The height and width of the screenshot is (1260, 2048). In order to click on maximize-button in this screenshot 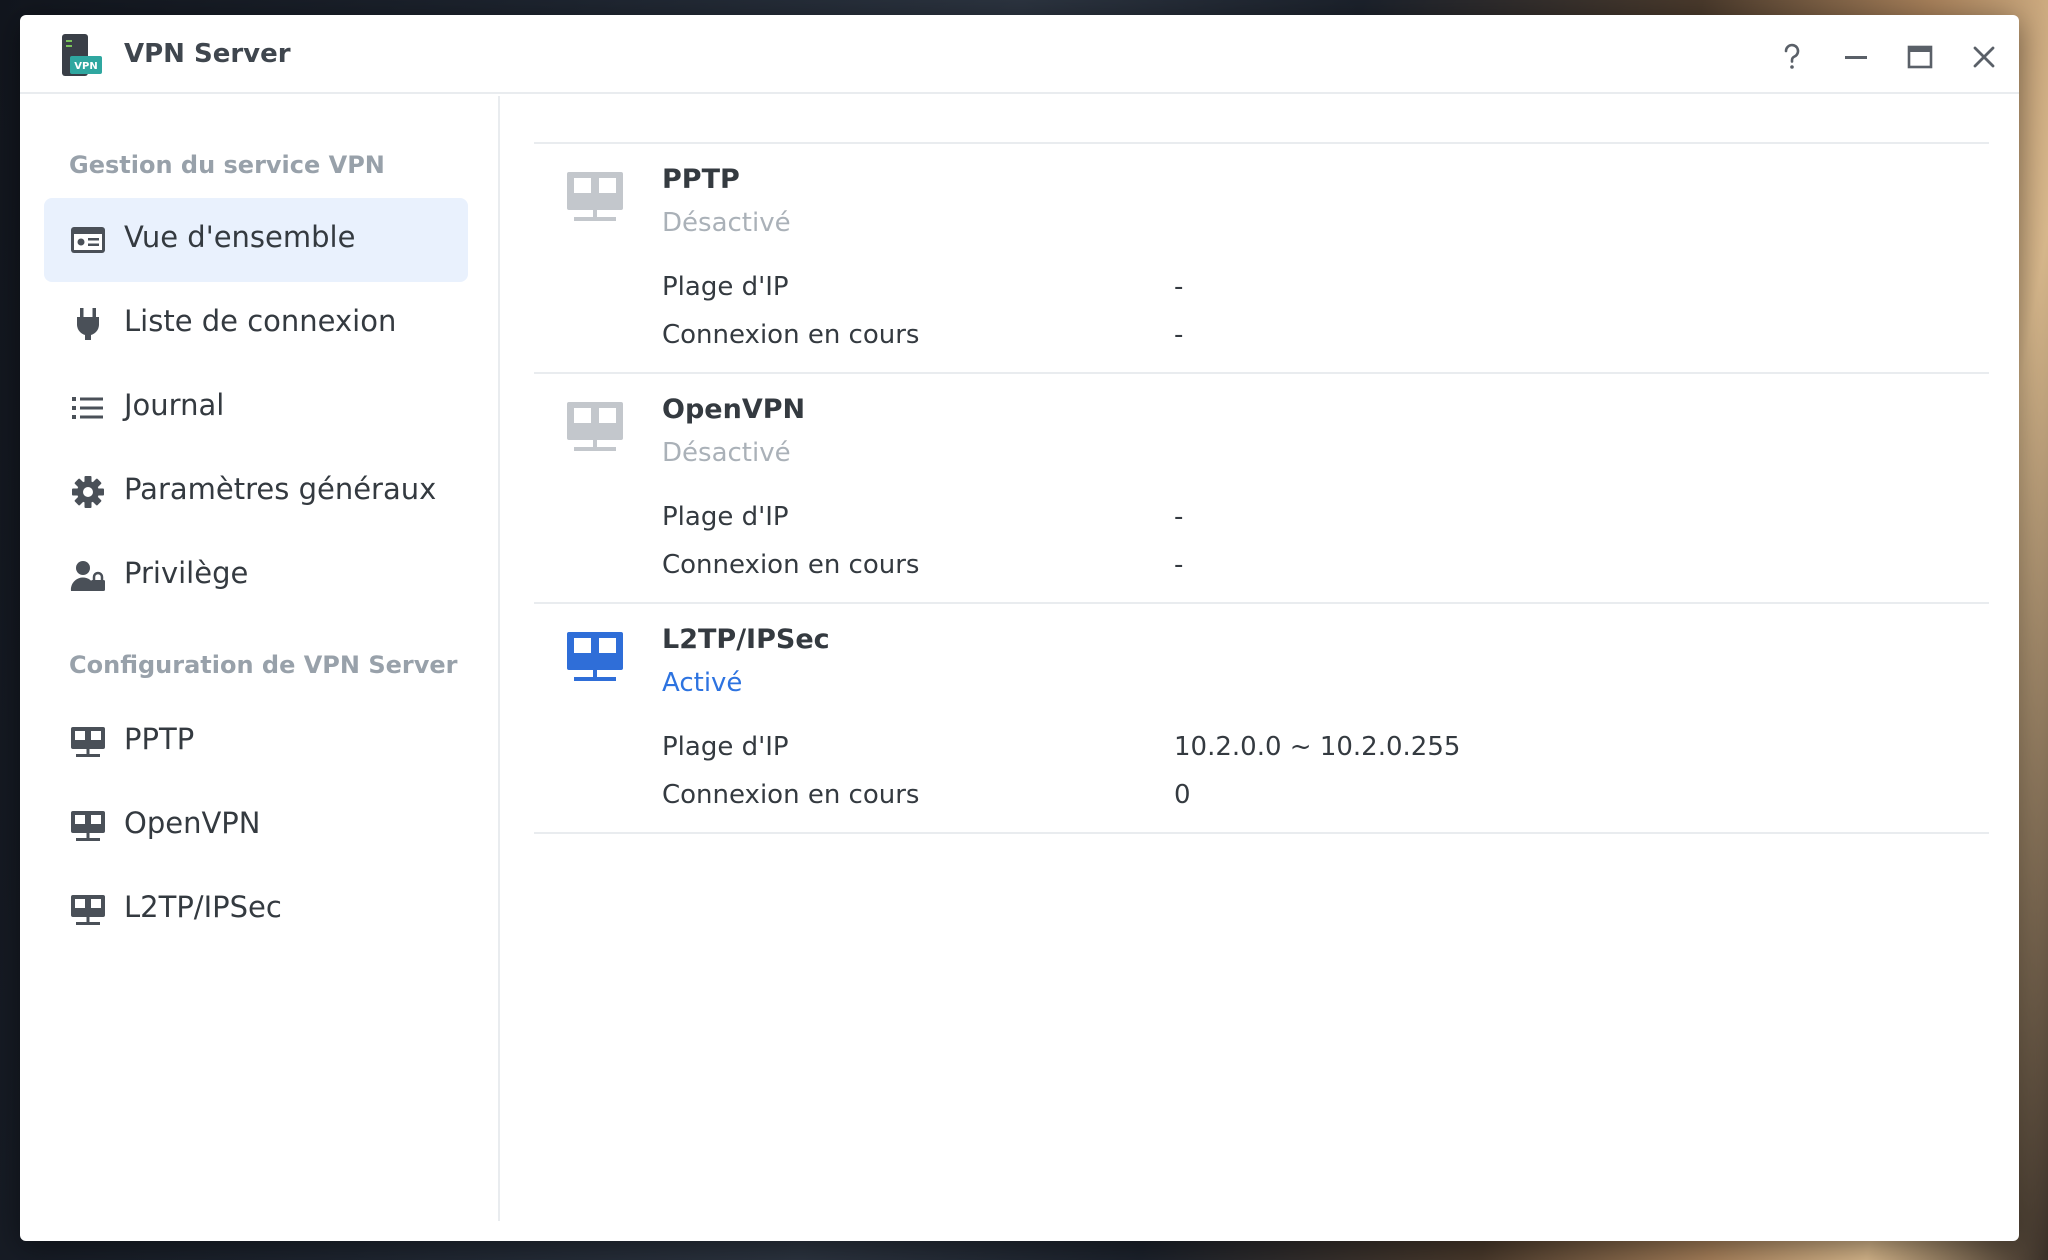, I will do `click(1920, 57)`.